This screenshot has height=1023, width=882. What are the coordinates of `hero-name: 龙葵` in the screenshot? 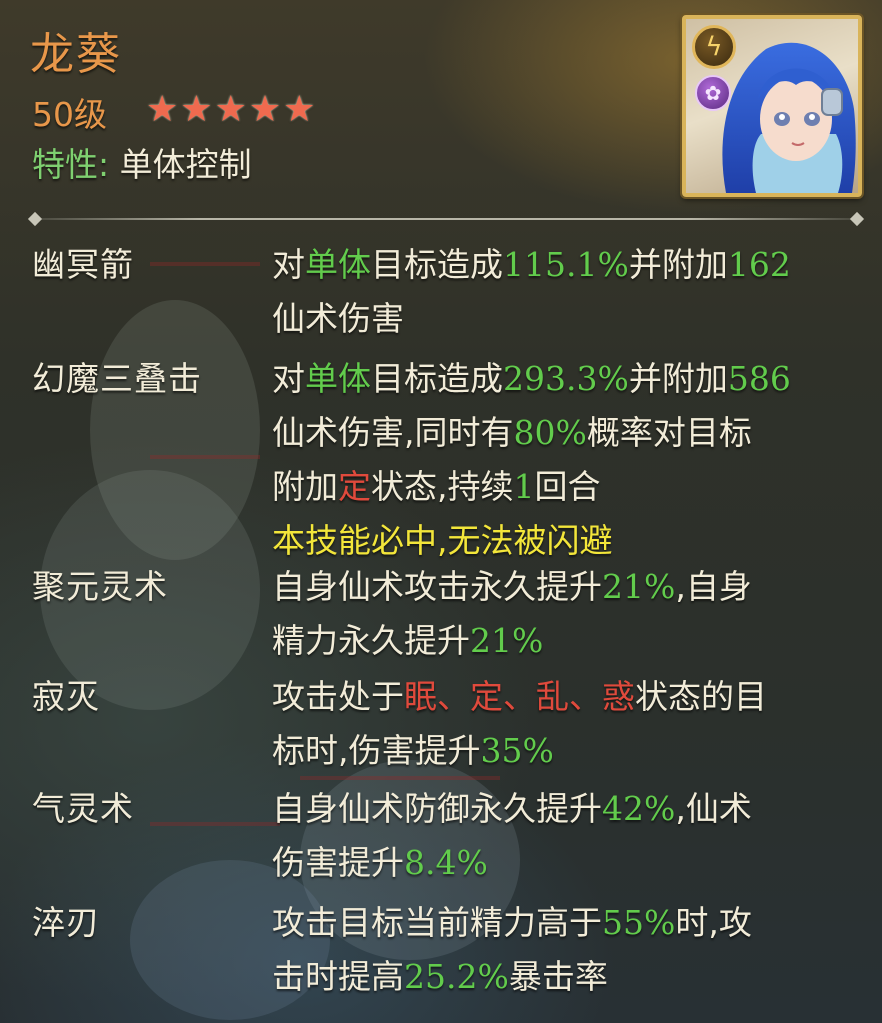 It's located at (76, 54).